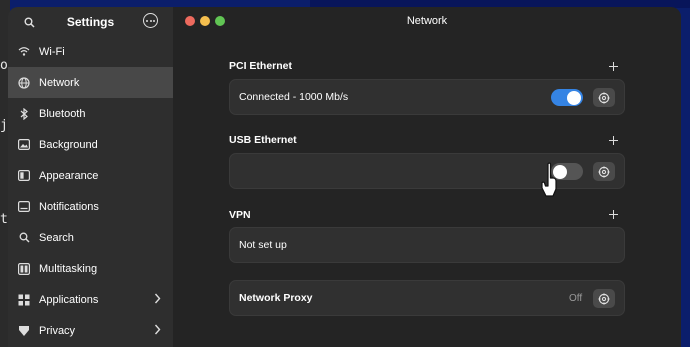 The width and height of the screenshot is (690, 347). Describe the element at coordinates (69, 299) in the screenshot. I see `sidebar-item-label: Applications` at that location.